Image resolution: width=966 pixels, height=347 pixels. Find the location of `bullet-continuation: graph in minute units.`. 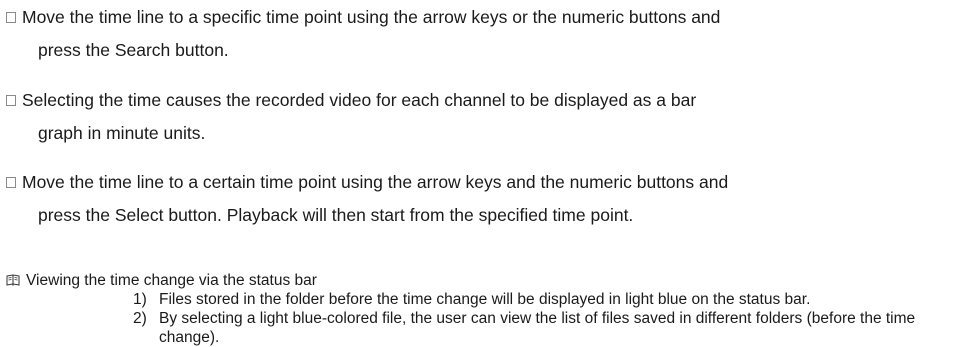

bullet-continuation: graph in minute units. is located at coordinates (122, 133).